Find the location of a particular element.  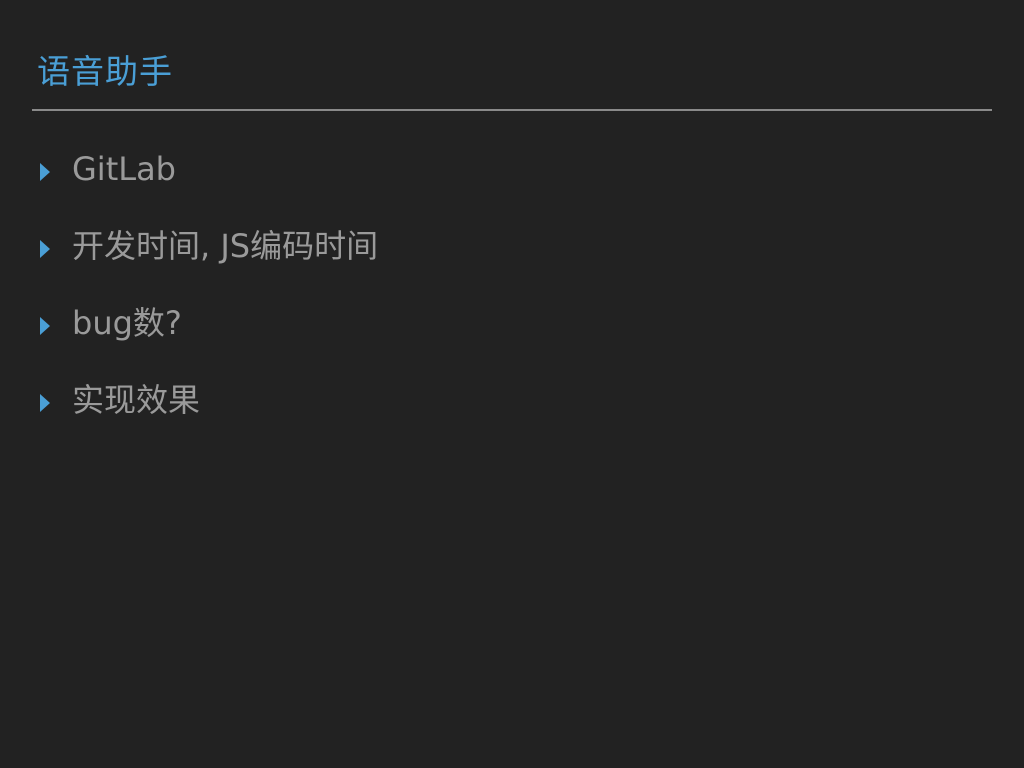

bullet-item-bug-count: bug数? is located at coordinates (209, 323).